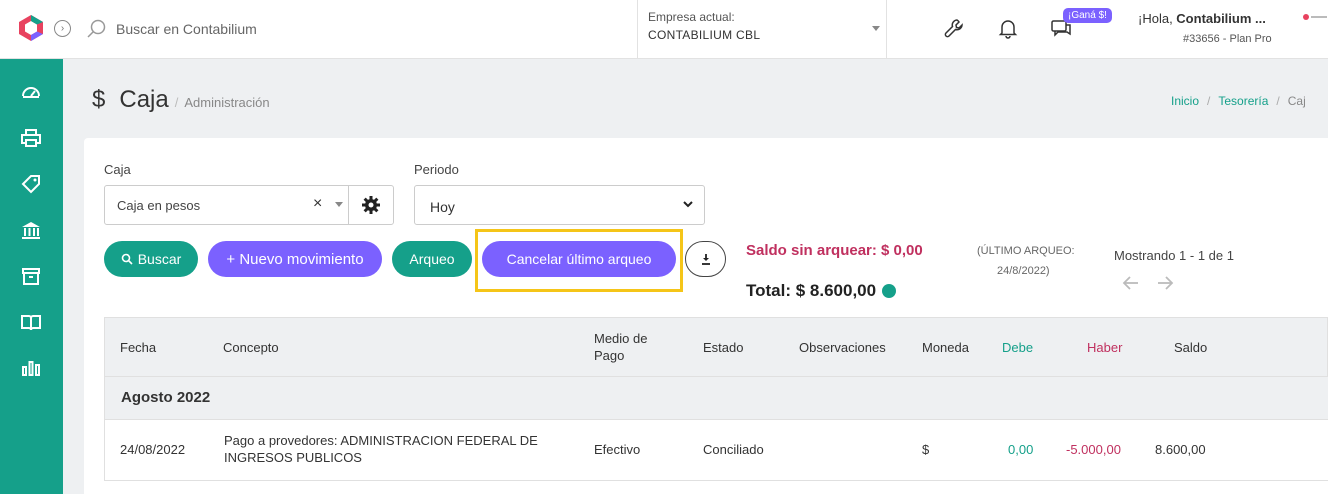 The width and height of the screenshot is (1328, 494). Describe the element at coordinates (159, 205) in the screenshot. I see `caja-value: Caja en pesos` at that location.